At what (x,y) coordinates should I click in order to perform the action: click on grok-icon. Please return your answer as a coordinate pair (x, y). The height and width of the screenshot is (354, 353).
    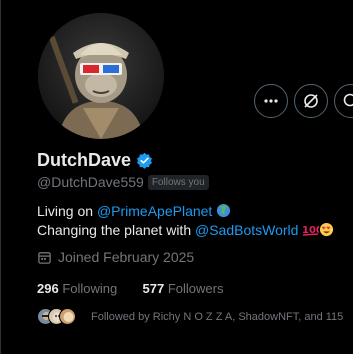
    Looking at the image, I should click on (311, 101).